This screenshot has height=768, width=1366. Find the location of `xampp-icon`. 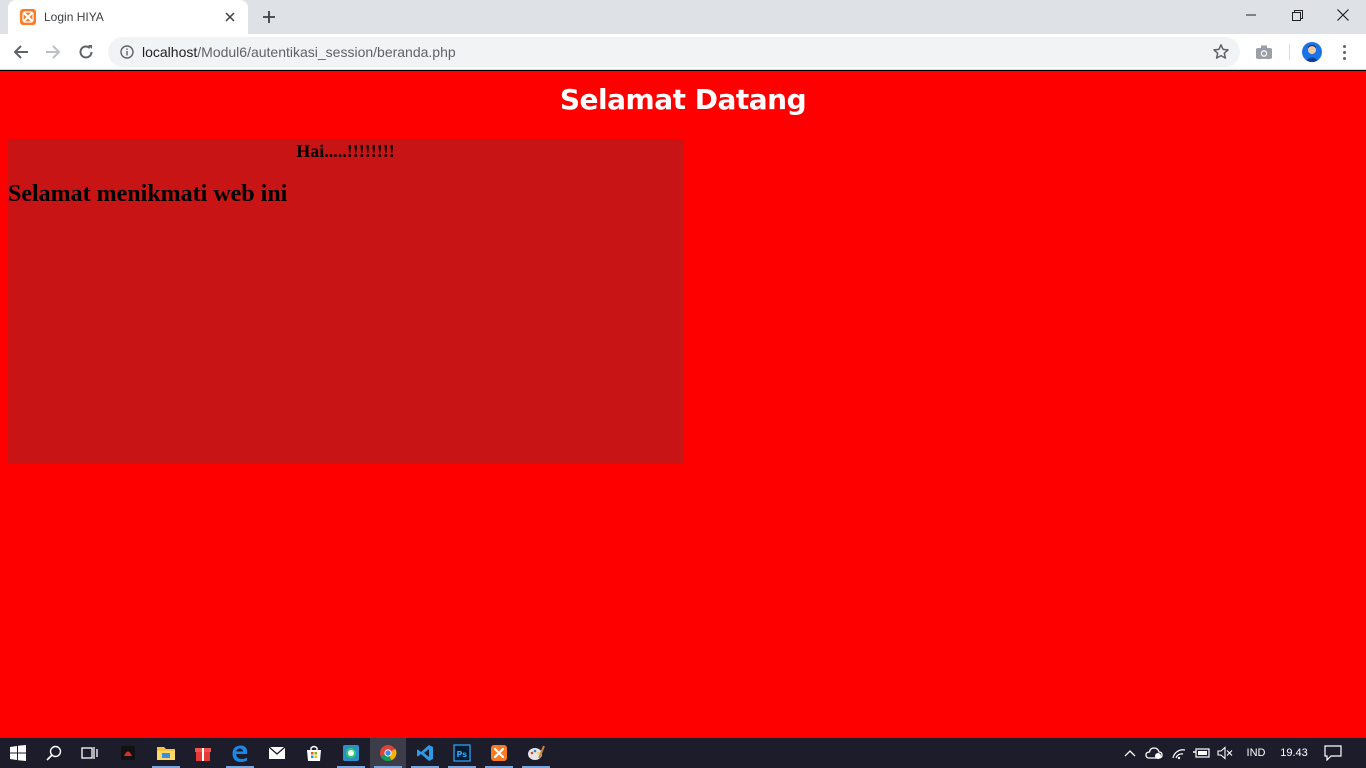

xampp-icon is located at coordinates (499, 753).